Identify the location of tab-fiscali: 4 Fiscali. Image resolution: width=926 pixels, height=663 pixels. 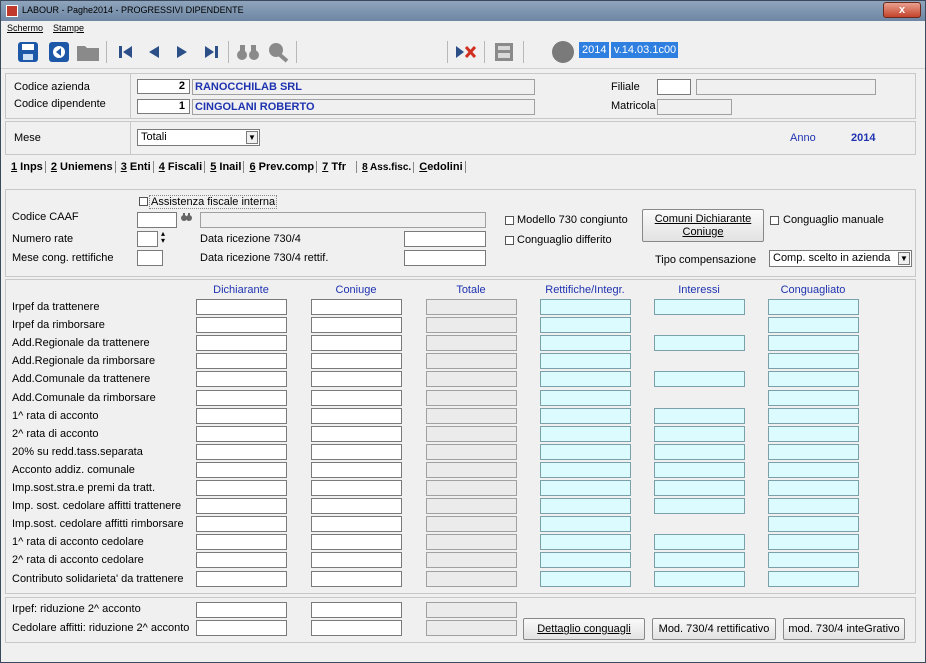
(181, 167).